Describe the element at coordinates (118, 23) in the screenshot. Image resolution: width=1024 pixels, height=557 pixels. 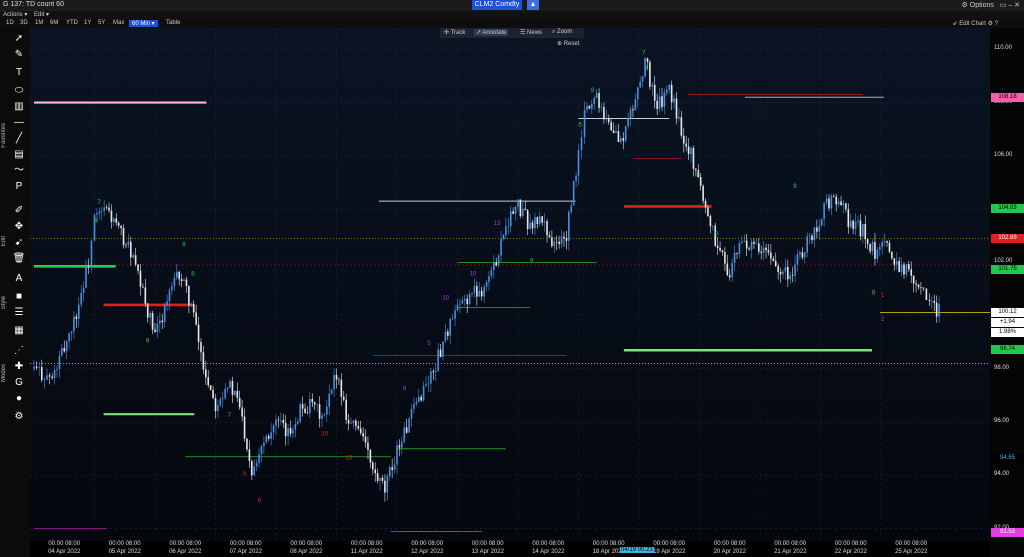
I see `period-max: Max` at that location.